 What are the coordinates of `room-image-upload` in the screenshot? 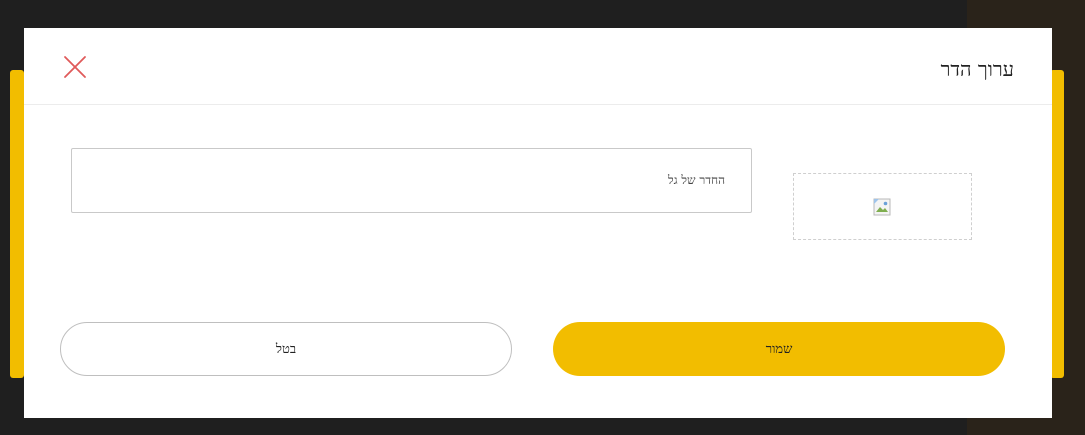 It's located at (882, 206).